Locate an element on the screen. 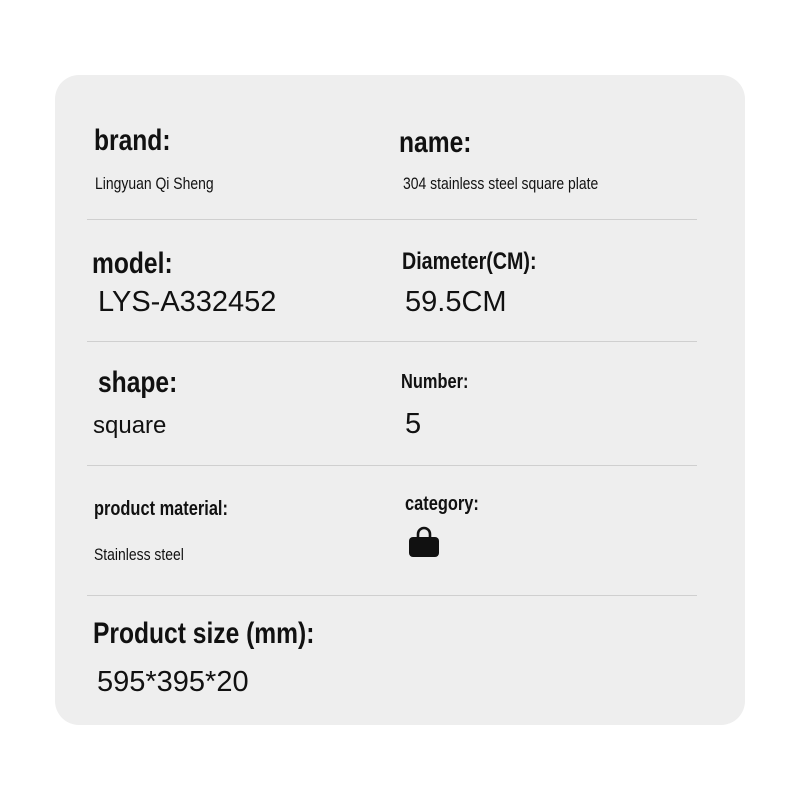 This screenshot has height=800, width=800. model-value: LYS-A332452 is located at coordinates (187, 302).